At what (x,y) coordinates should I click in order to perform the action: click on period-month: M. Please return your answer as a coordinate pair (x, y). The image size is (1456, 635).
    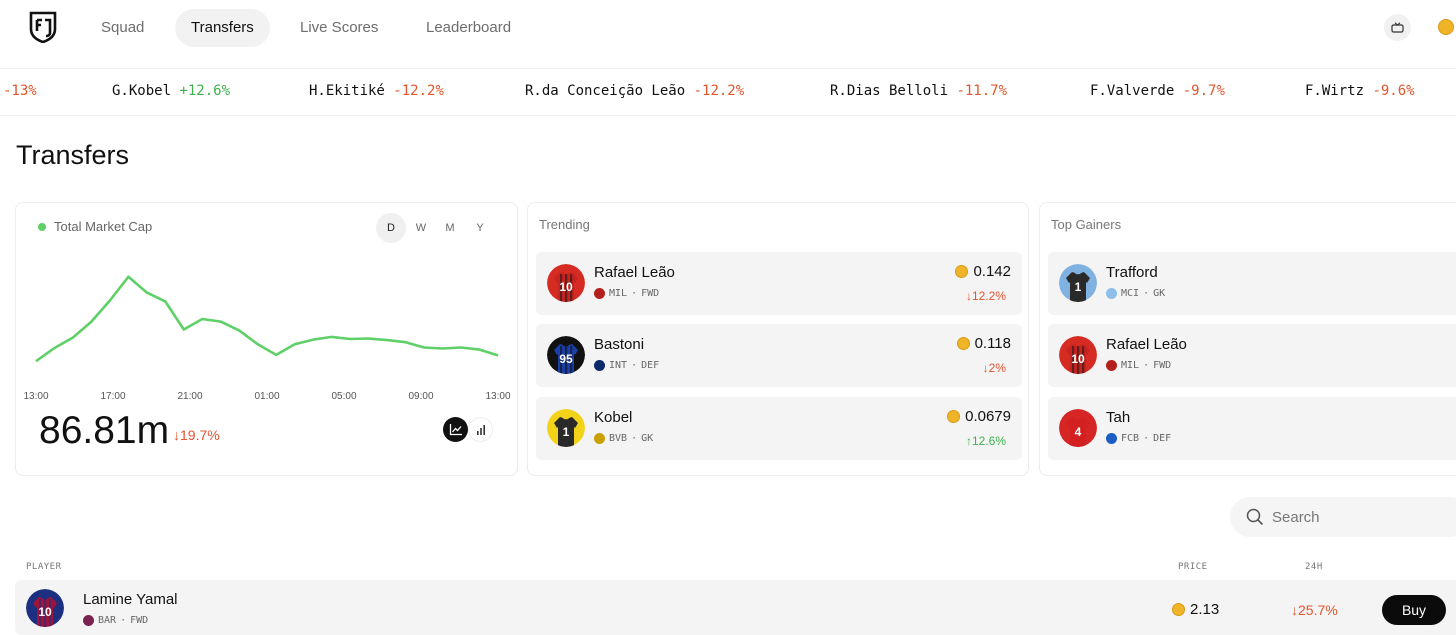
    Looking at the image, I should click on (450, 228).